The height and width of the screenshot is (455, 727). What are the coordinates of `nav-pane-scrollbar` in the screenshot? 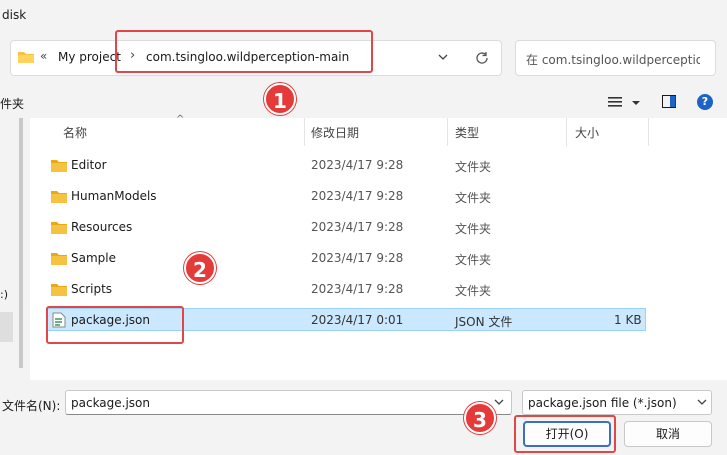 It's located at (21, 243).